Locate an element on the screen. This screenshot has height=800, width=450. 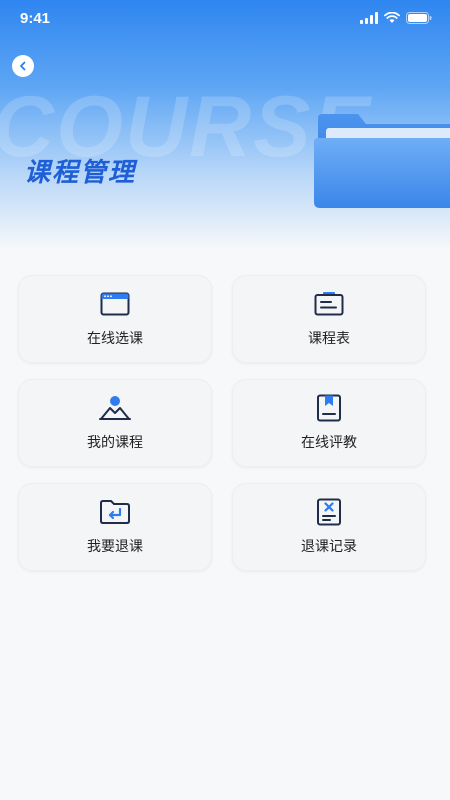
menu-card-online-course-selection: 在线选课 is located at coordinates (115, 319).